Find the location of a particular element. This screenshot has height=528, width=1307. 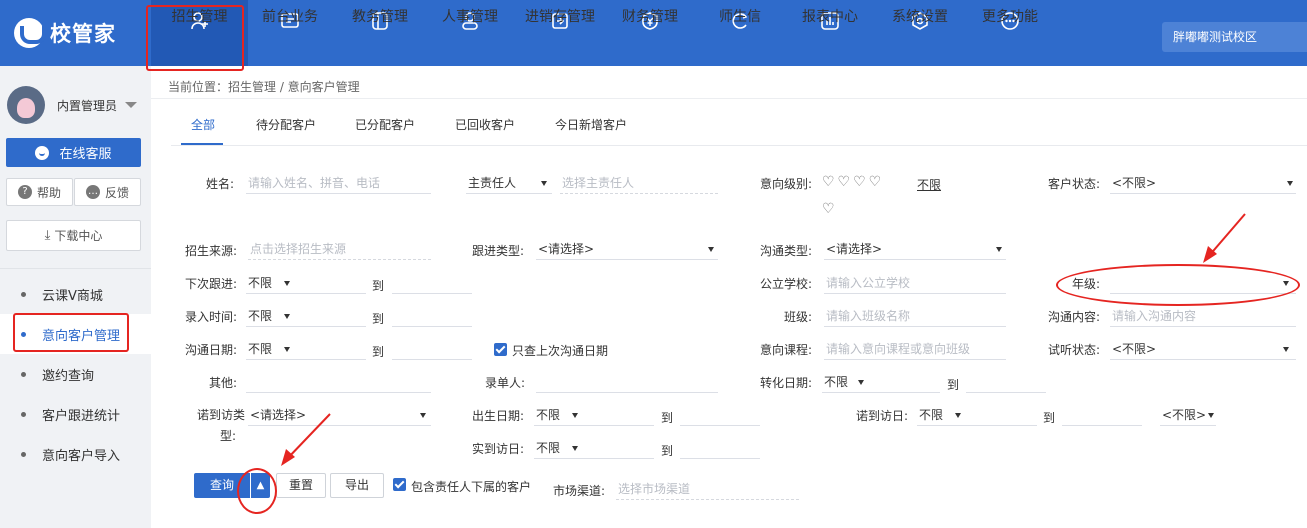

trial-status-select: <不限> is located at coordinates (1203, 349).